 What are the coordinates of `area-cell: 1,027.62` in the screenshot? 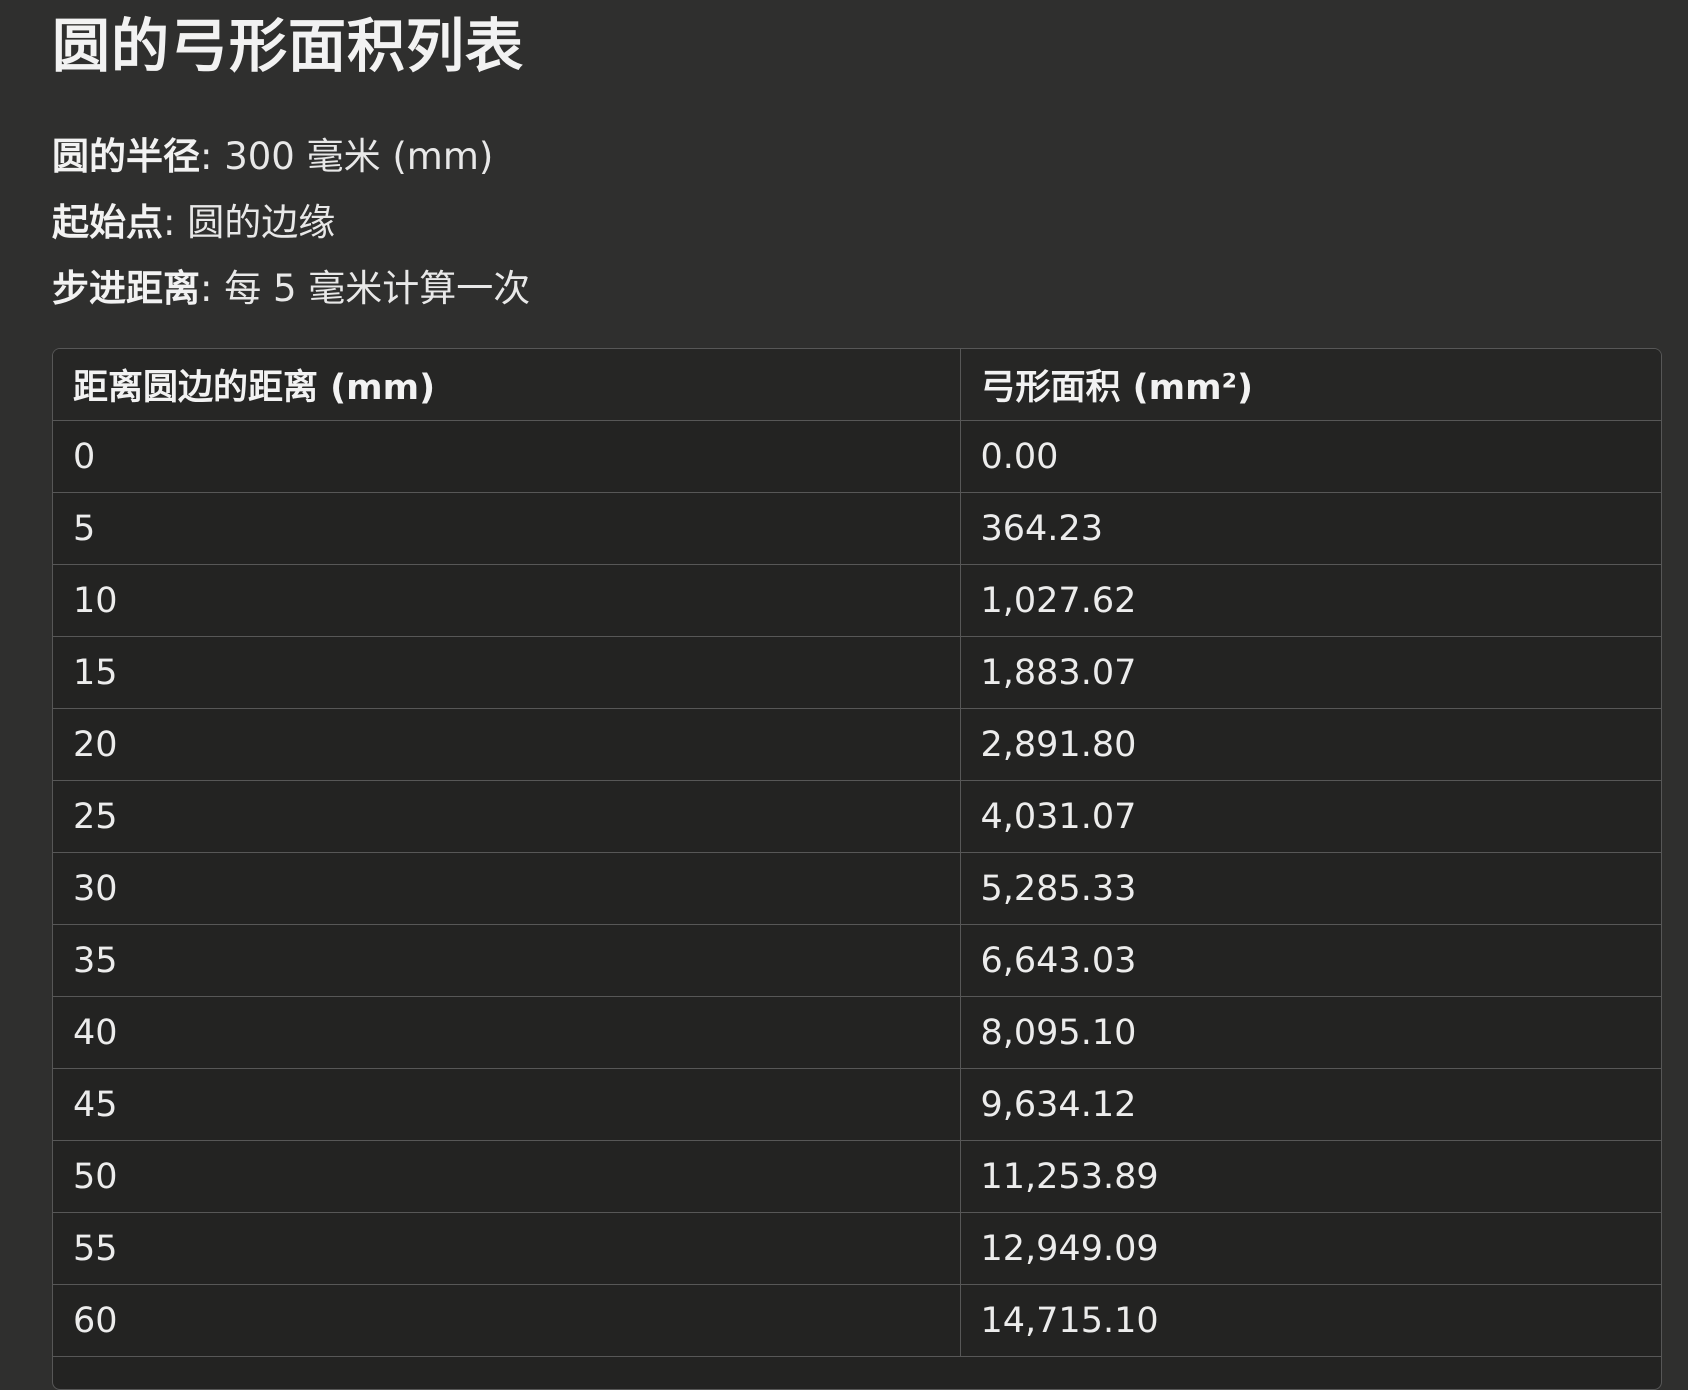 It's located at (1310, 600).